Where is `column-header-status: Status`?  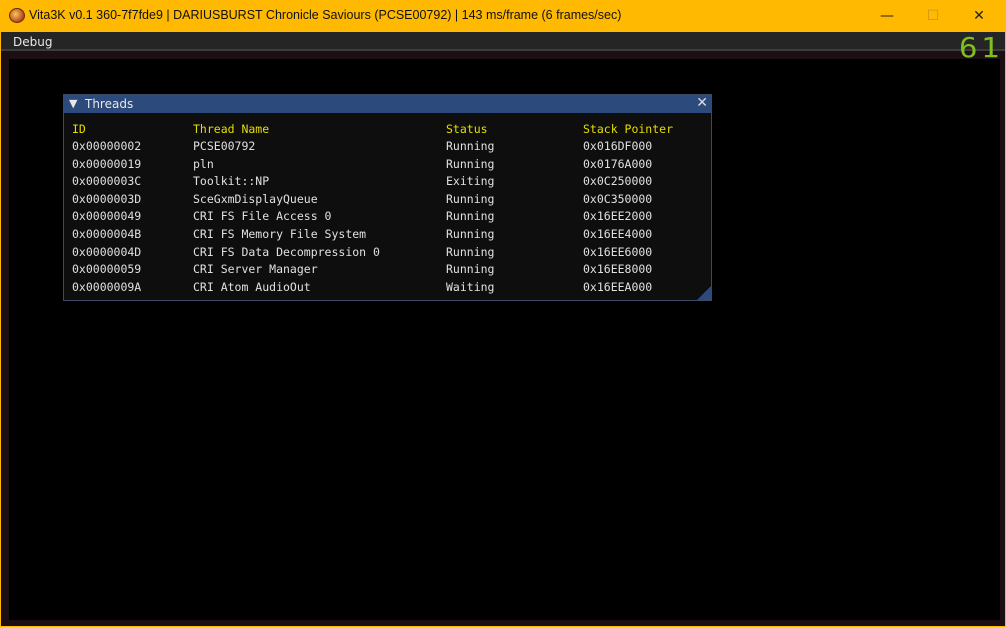 column-header-status: Status is located at coordinates (467, 129).